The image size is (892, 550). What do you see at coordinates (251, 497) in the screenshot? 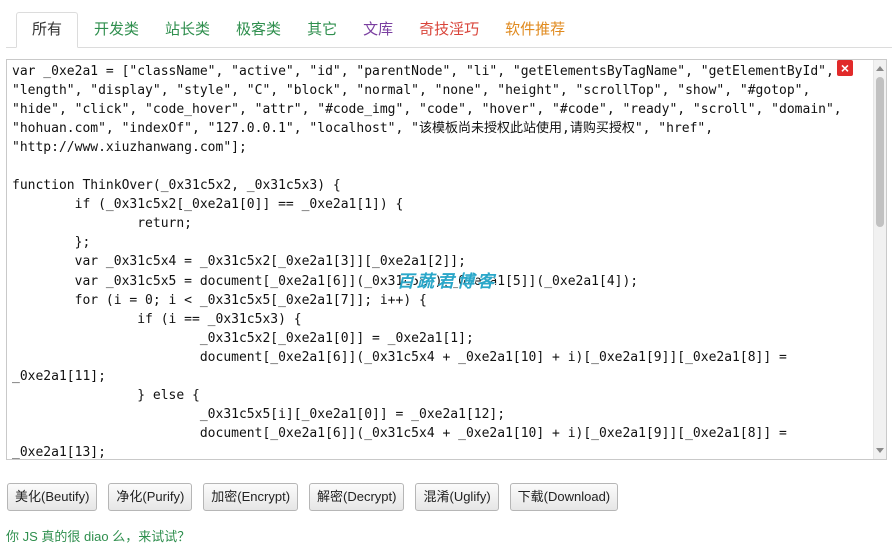
I see `encrypt-button: 加密(Encrypt)` at bounding box center [251, 497].